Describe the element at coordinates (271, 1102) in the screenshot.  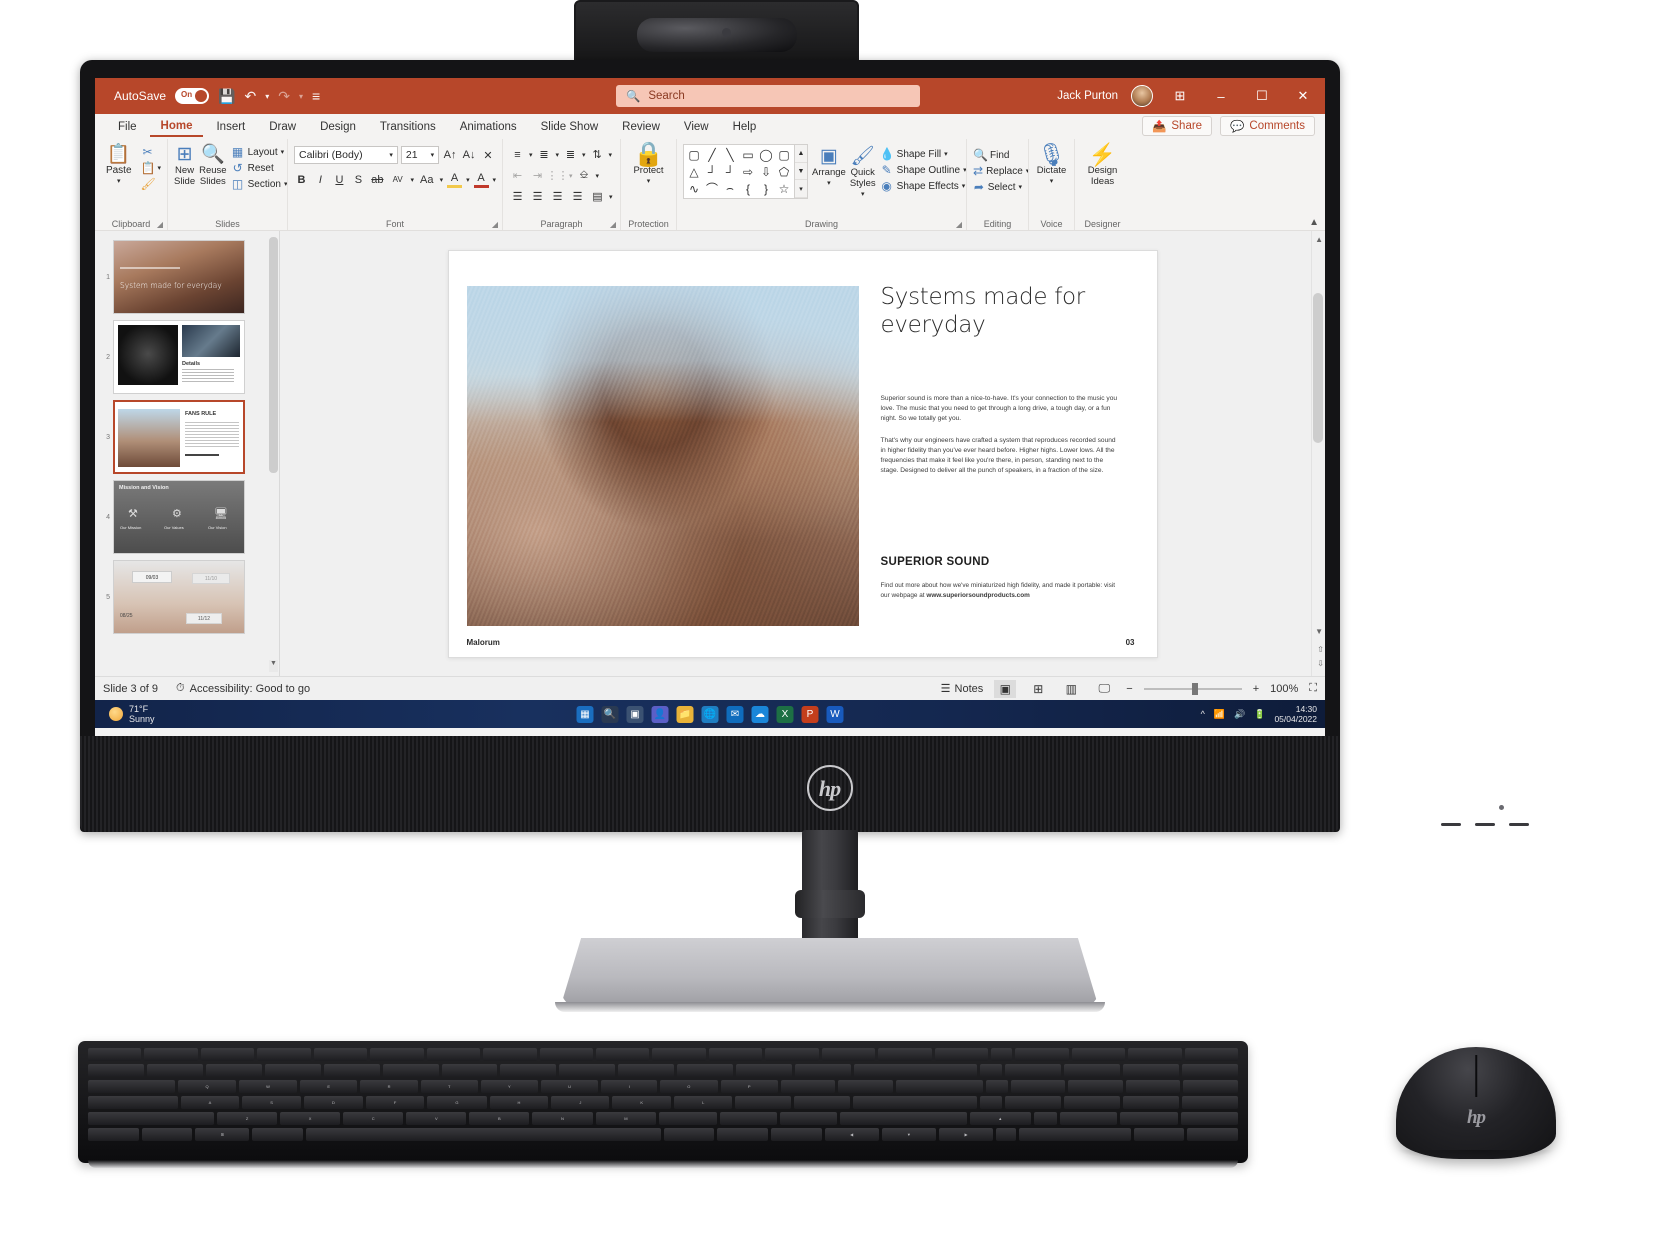
I see `key-s: S` at that location.